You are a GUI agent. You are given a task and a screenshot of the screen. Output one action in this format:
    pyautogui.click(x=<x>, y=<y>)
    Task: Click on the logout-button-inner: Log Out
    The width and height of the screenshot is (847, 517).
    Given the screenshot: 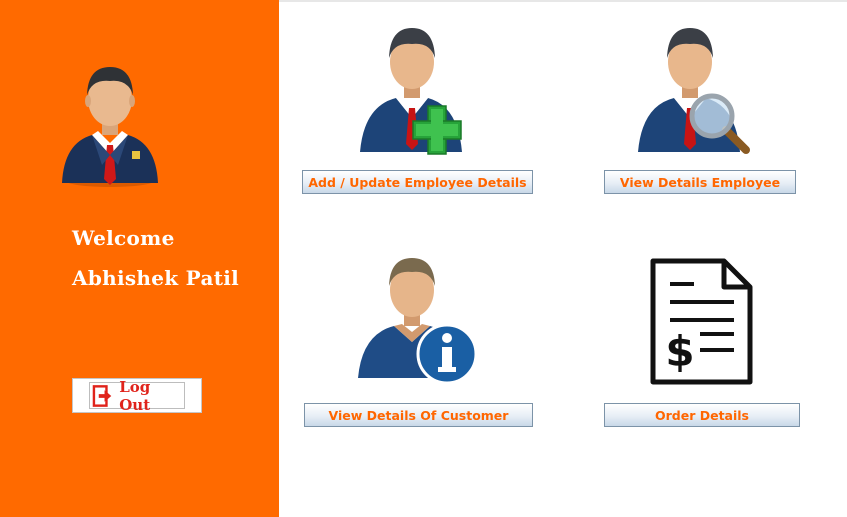 What is the action you would take?
    pyautogui.click(x=137, y=396)
    